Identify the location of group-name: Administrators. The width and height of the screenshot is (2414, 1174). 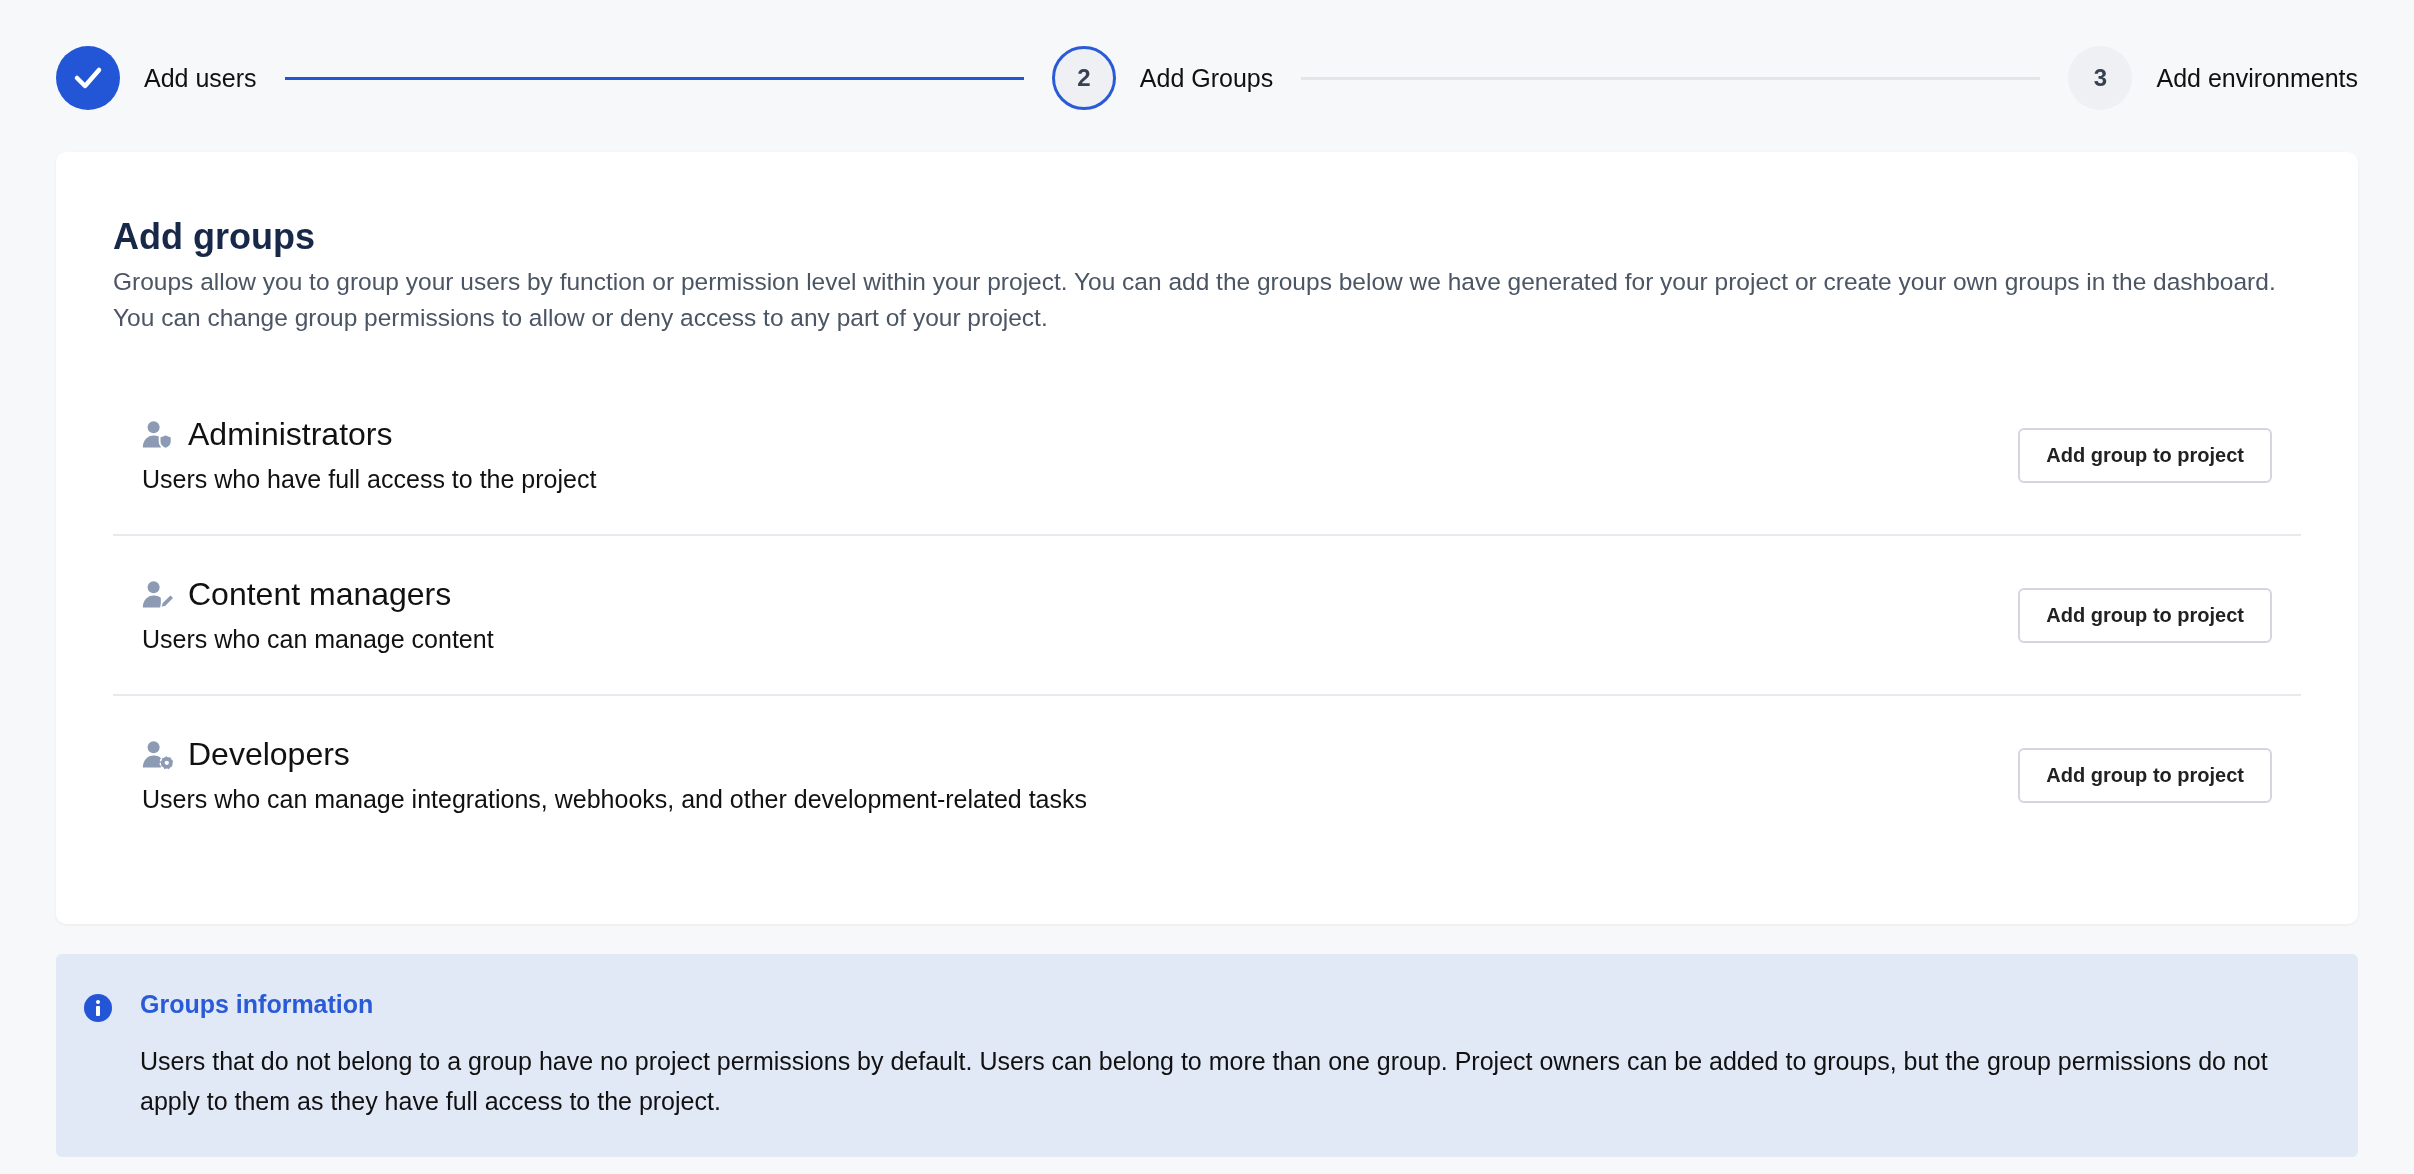
(290, 434).